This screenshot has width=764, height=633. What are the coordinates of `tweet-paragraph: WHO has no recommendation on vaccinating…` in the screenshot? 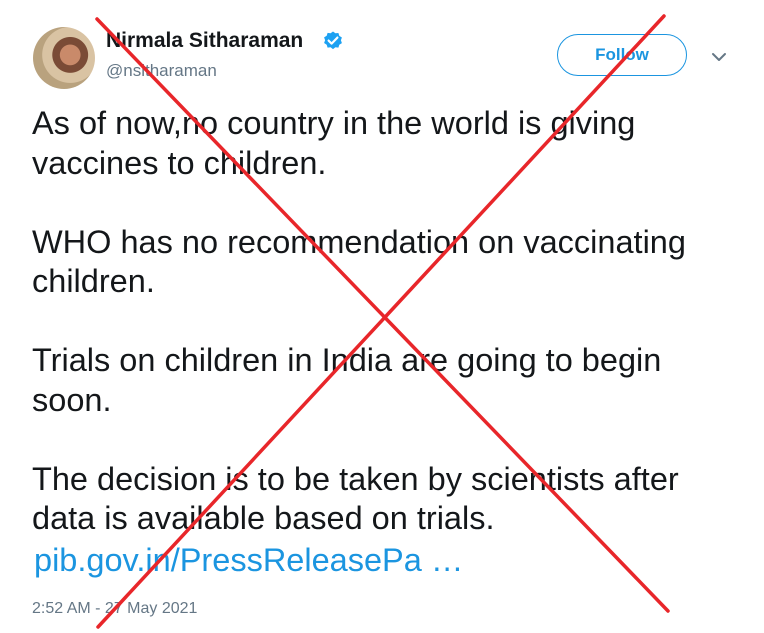 It's located at (359, 261).